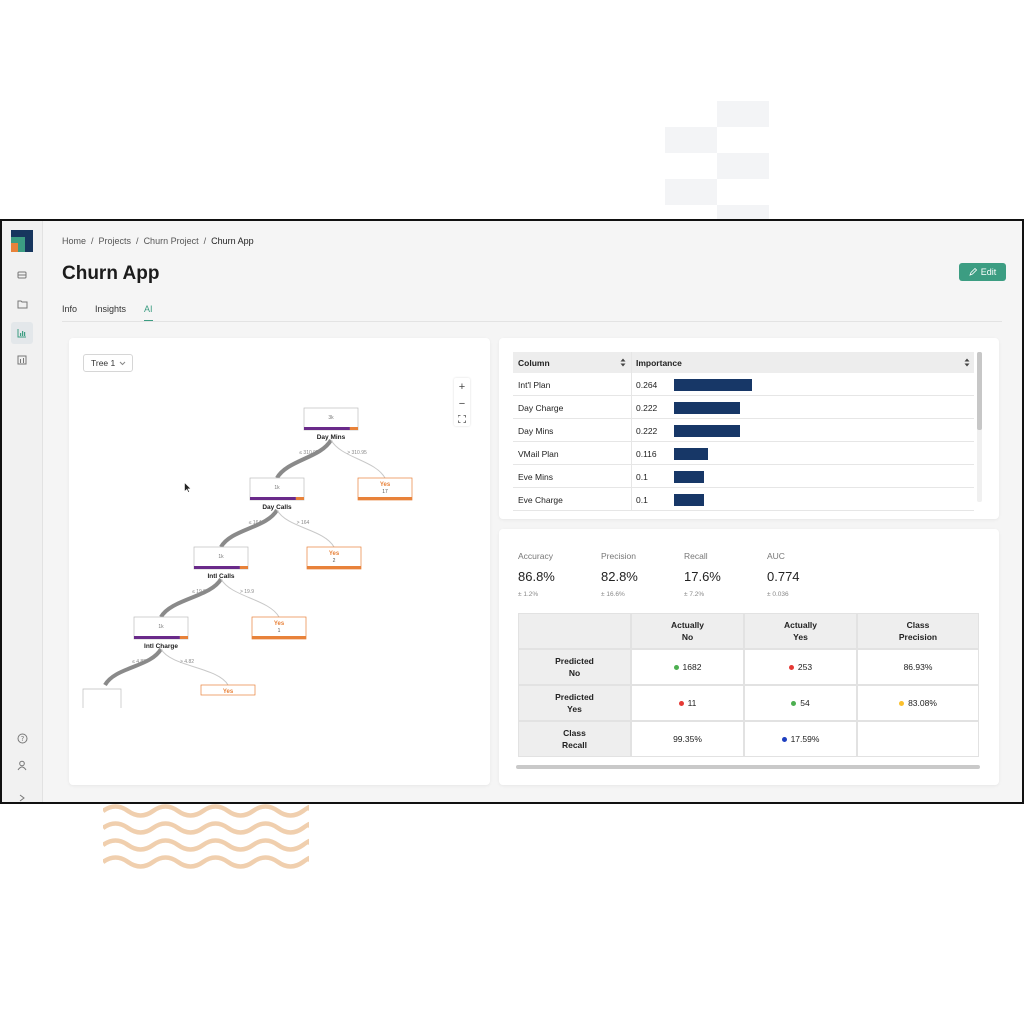 The image size is (1024, 1024). I want to click on matrix-corner, so click(574, 631).